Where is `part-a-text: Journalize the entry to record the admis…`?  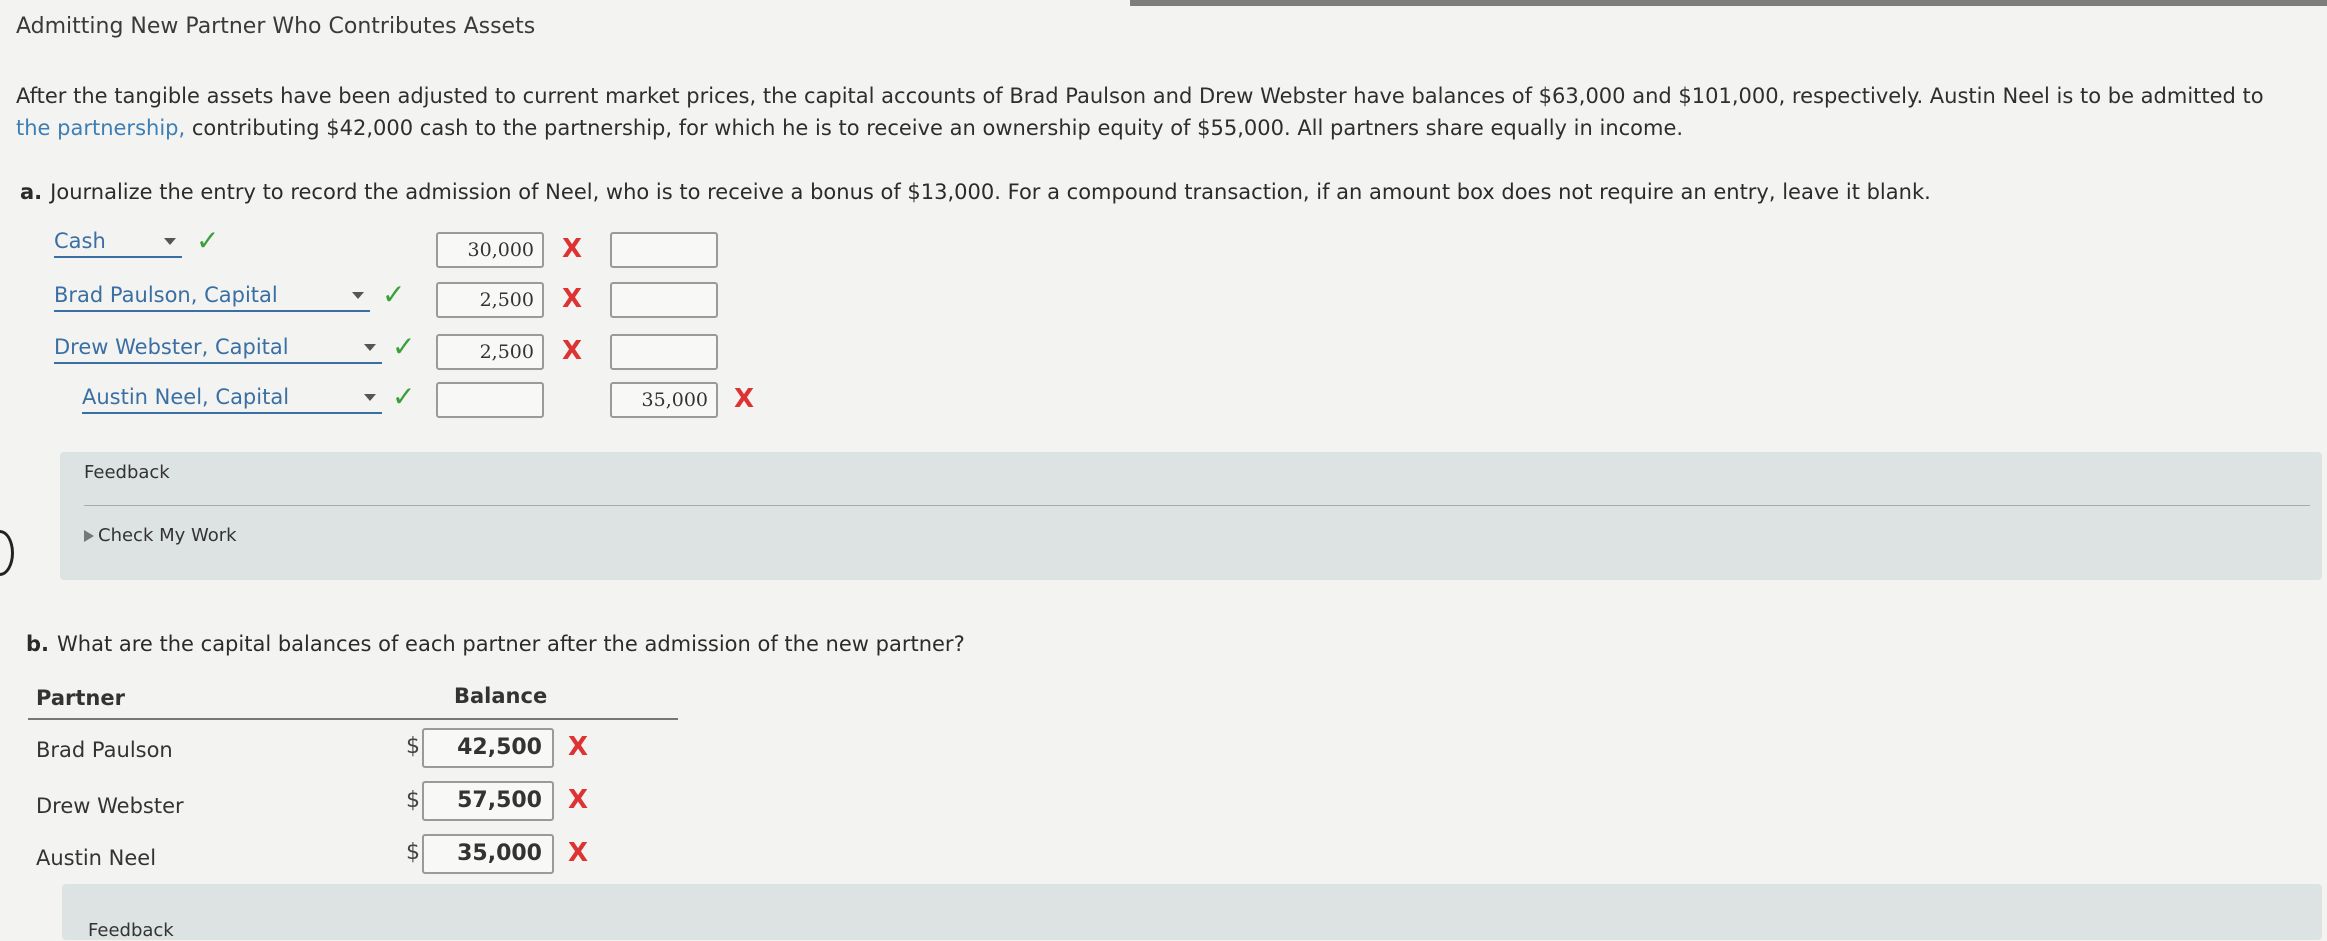
part-a-text: Journalize the entry to record the admis… is located at coordinates (990, 192).